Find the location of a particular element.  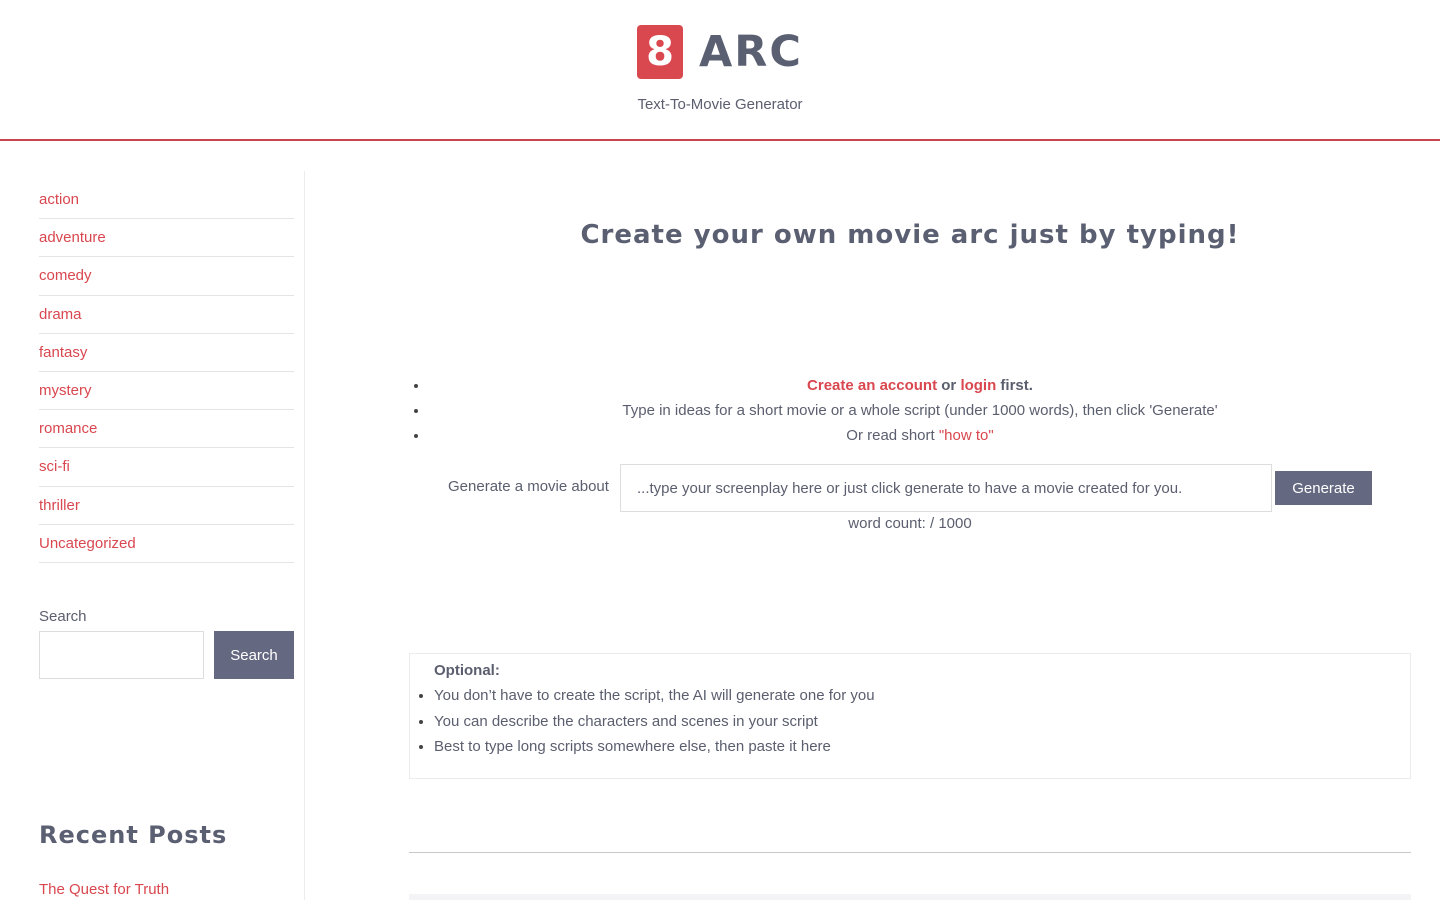

create-account-link: Create an account is located at coordinates (872, 385).